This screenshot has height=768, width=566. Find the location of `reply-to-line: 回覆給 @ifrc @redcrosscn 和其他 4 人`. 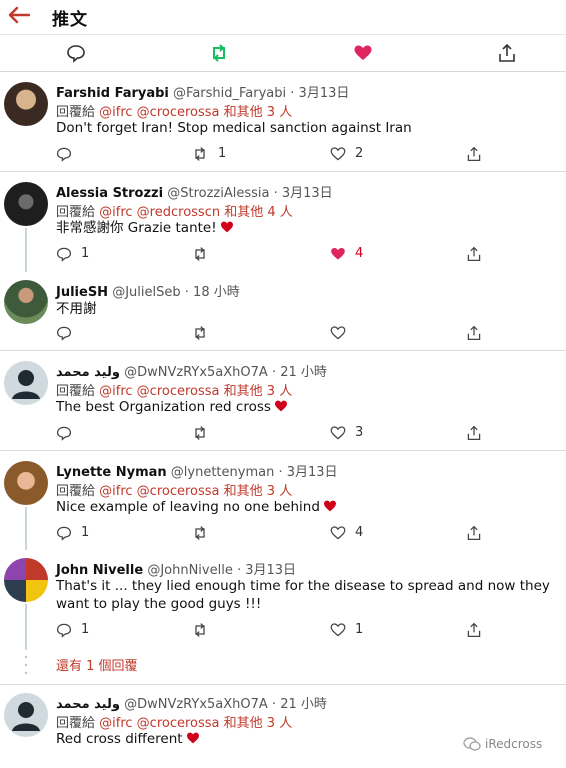

reply-to-line: 回覆給 @ifrc @redcrosscn 和其他 4 人 is located at coordinates (174, 210).